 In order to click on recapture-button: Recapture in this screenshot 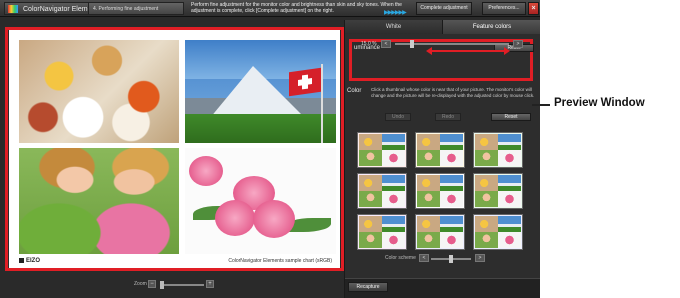, I will do `click(368, 287)`.